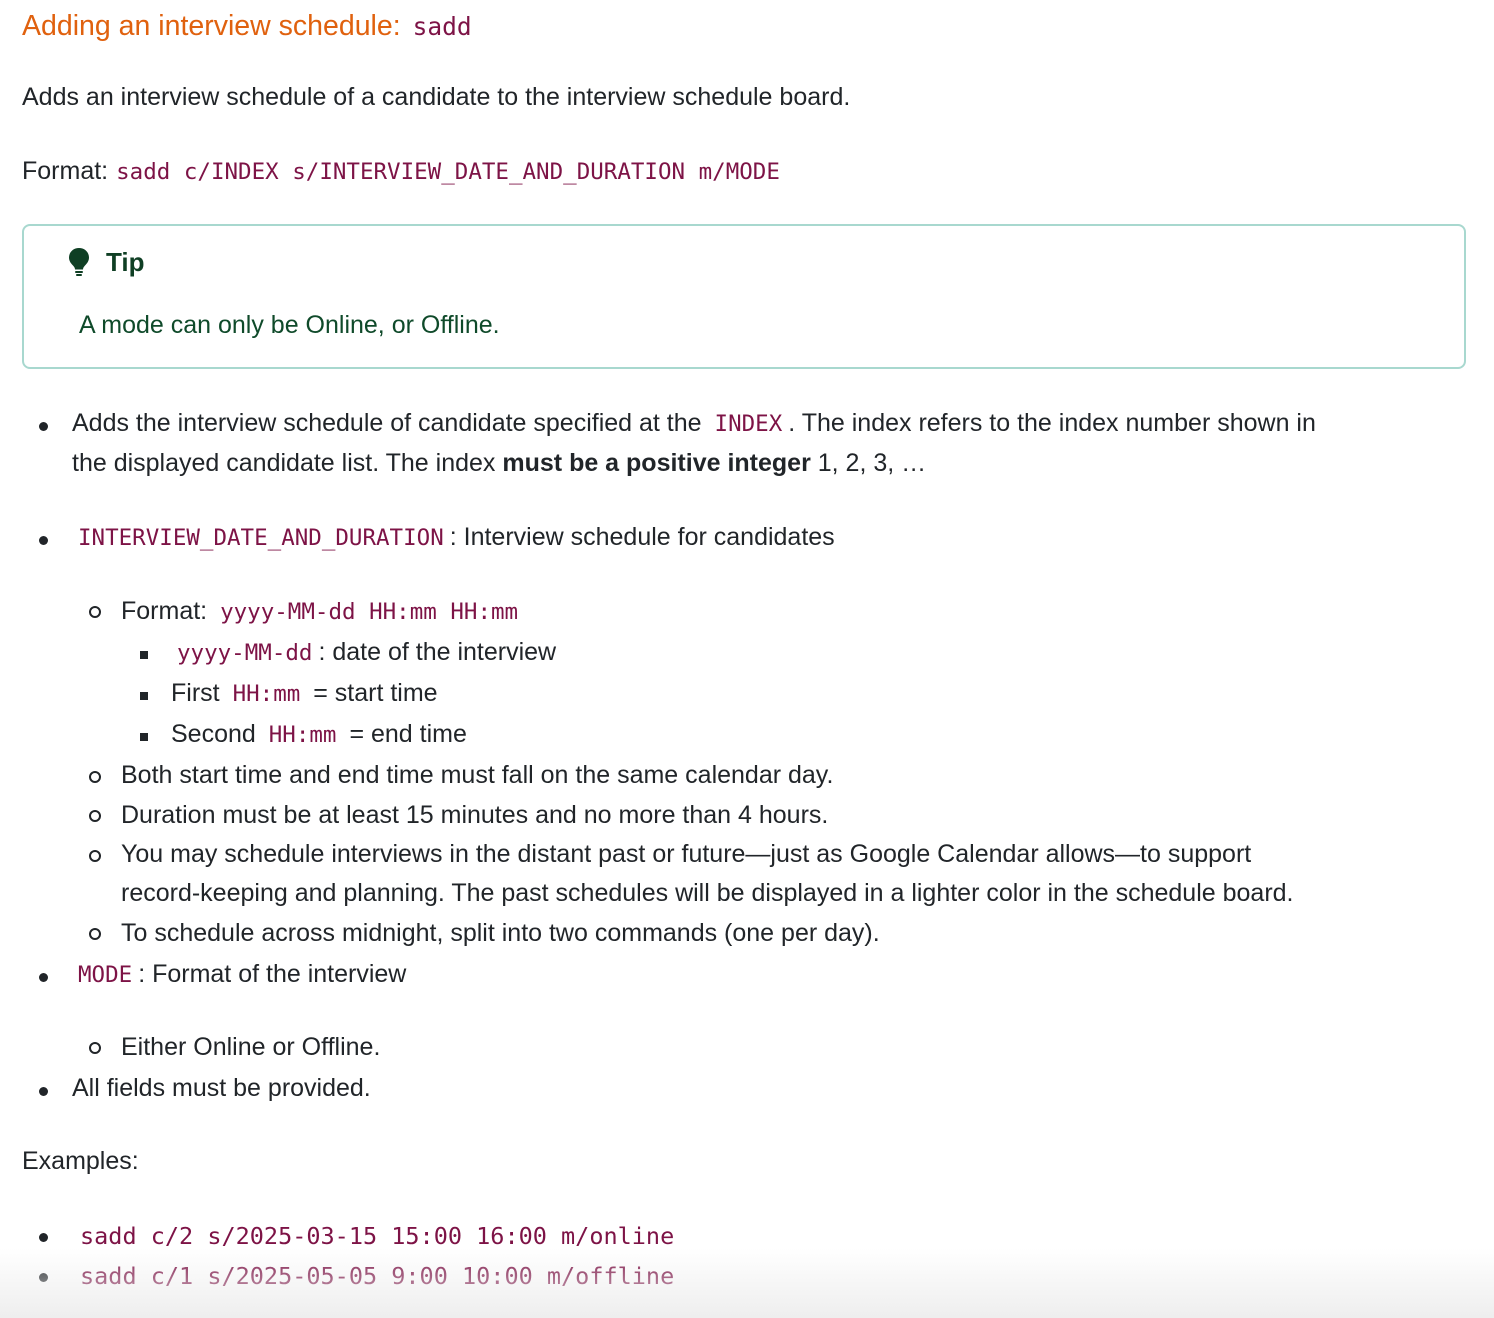 The width and height of the screenshot is (1494, 1318). What do you see at coordinates (213, 734) in the screenshot?
I see `sub-pre: Second` at bounding box center [213, 734].